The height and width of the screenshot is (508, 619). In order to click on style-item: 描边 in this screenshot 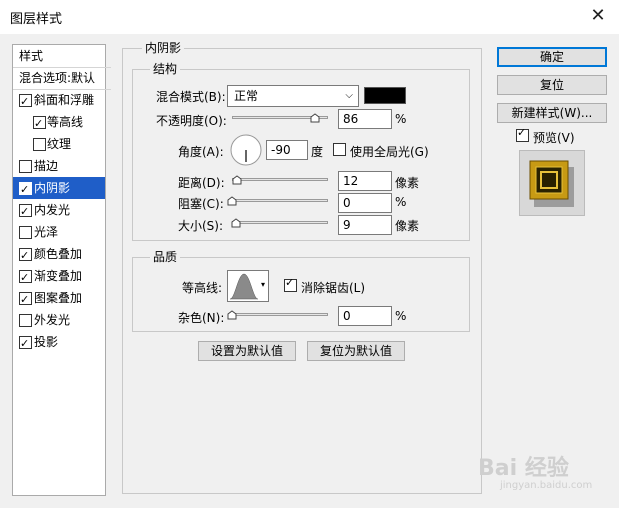, I will do `click(59, 166)`.